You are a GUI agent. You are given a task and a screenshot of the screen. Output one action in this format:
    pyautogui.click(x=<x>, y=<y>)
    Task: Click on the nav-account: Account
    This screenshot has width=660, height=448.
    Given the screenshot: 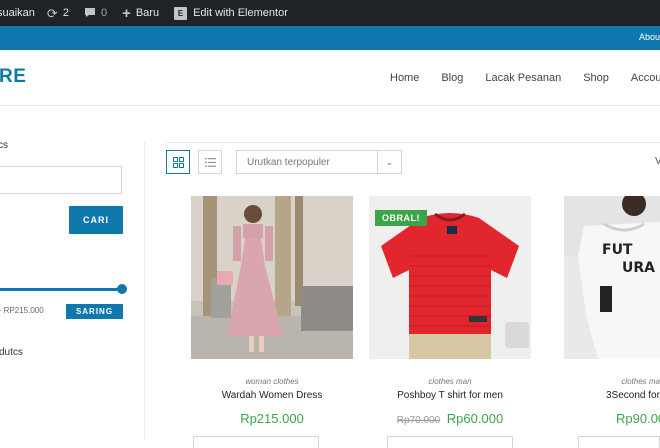 What is the action you would take?
    pyautogui.click(x=645, y=78)
    